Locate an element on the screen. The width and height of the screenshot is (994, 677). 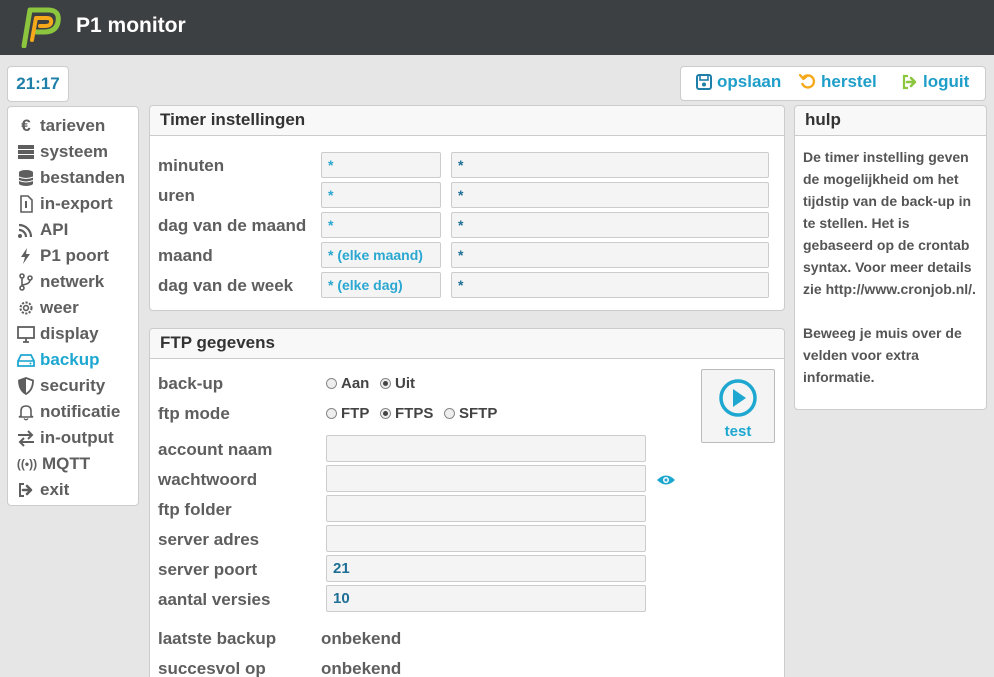
timer-title: Timer instellingen is located at coordinates (467, 121).